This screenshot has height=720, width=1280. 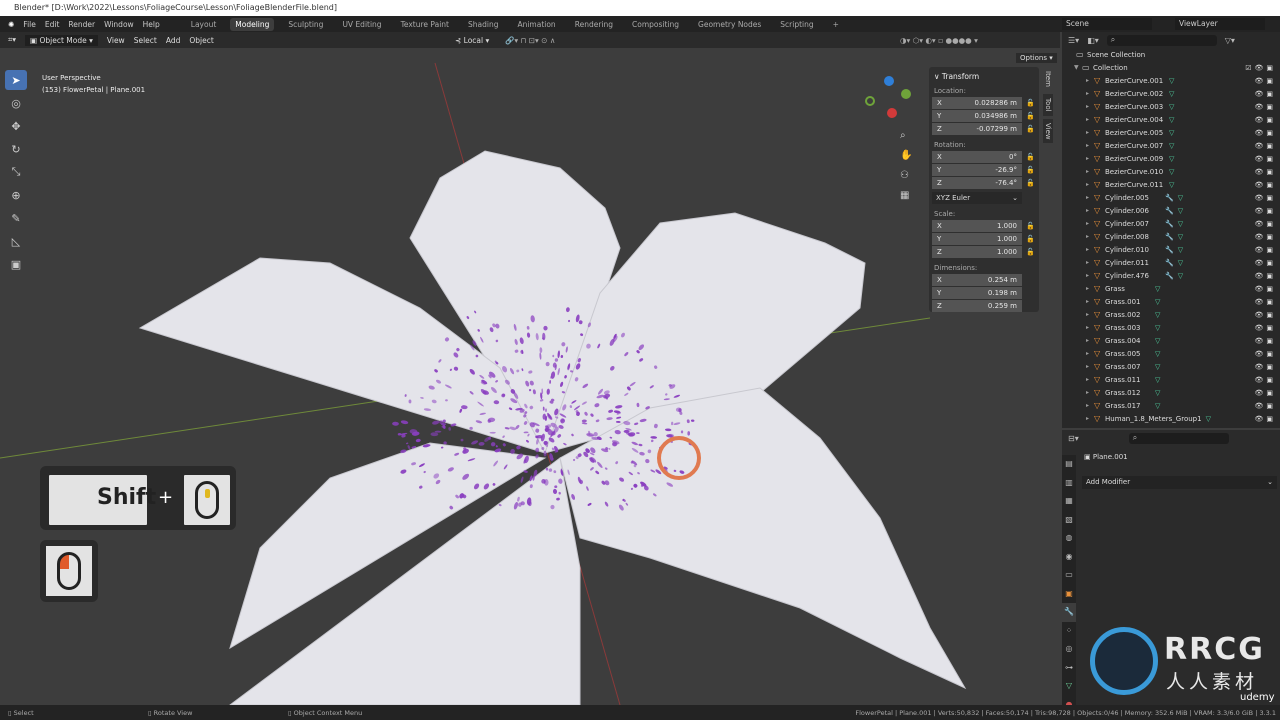 What do you see at coordinates (11, 24) in the screenshot?
I see `blender-logo-icon: ✺` at bounding box center [11, 24].